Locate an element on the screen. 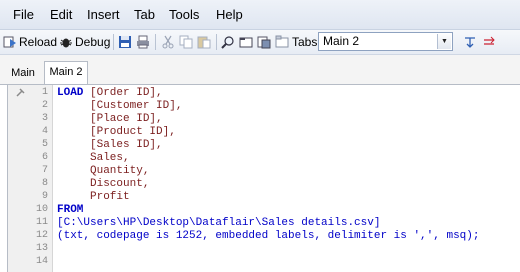 The image size is (520, 272). reload-label: Reload is located at coordinates (38, 42).